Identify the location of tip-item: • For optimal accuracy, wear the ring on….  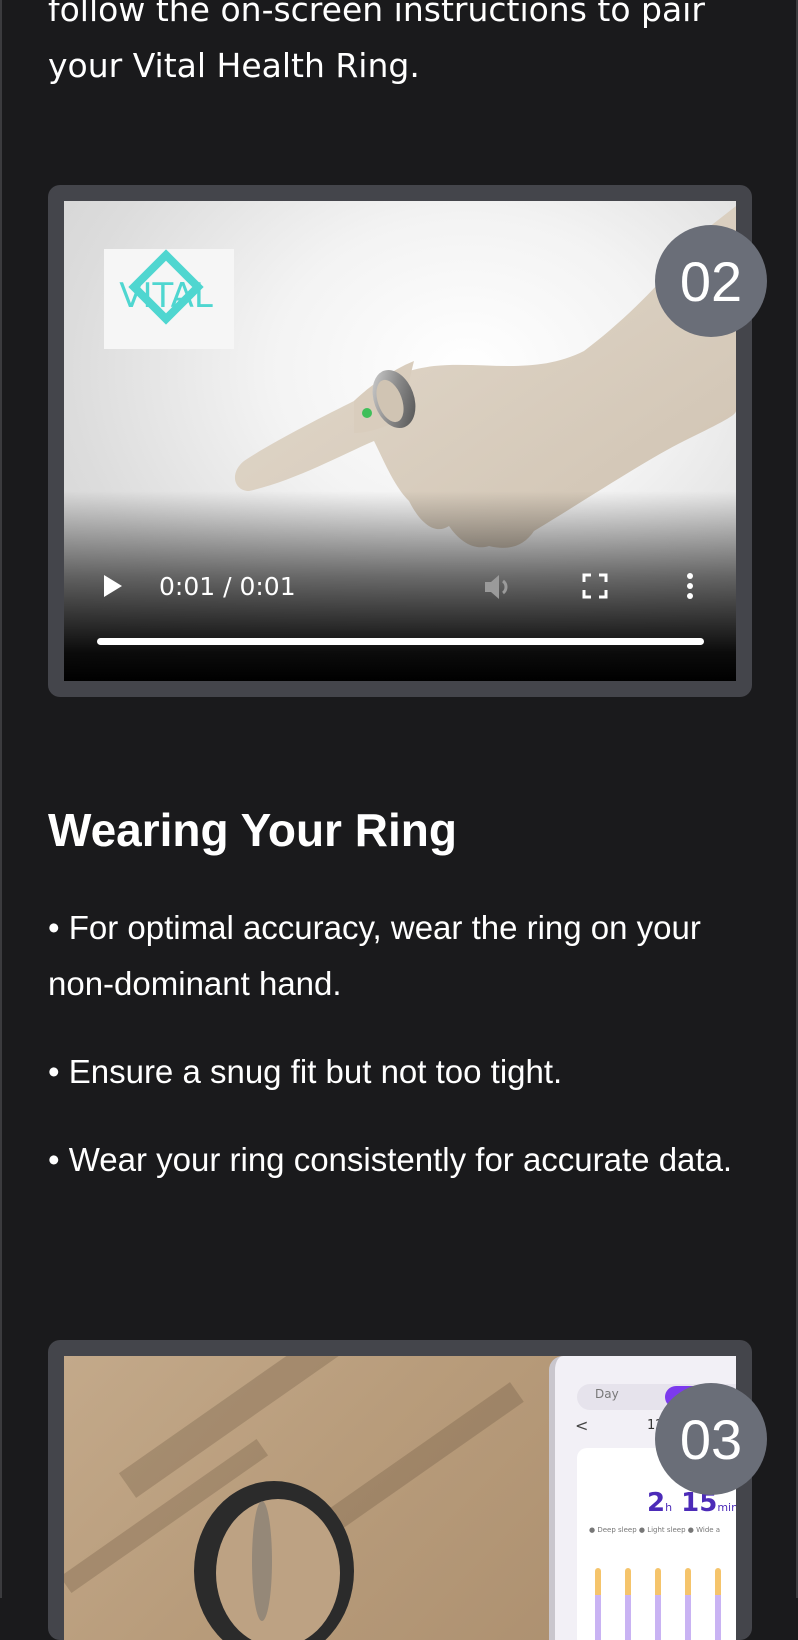
(374, 955).